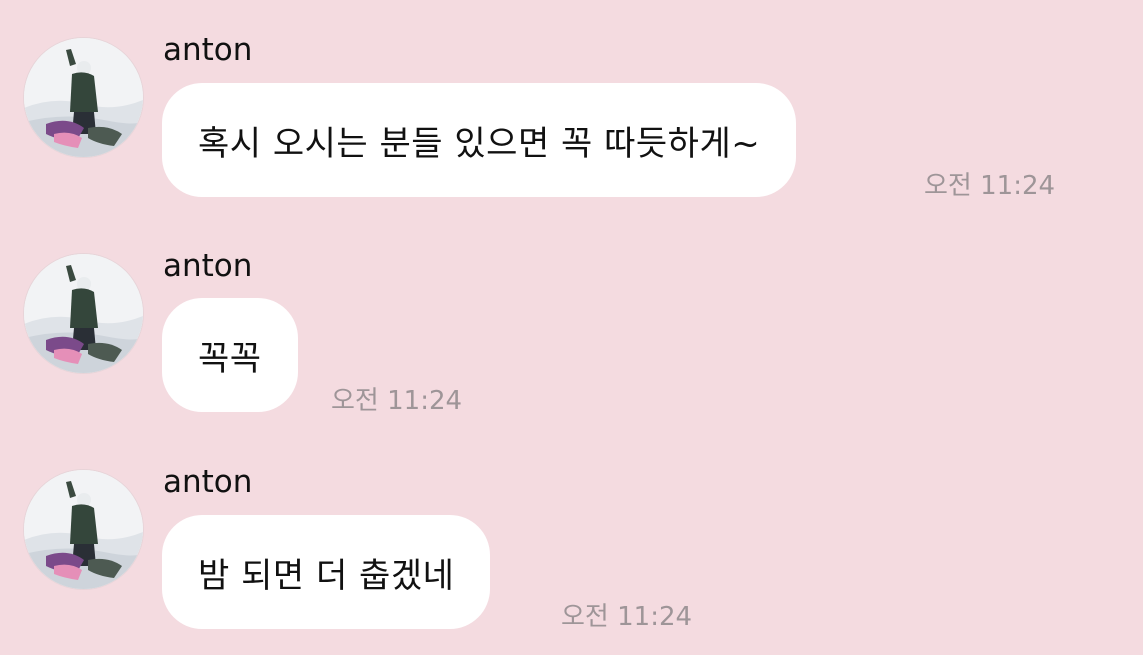  Describe the element at coordinates (230, 358) in the screenshot. I see `message-text: 꼭꼭` at that location.